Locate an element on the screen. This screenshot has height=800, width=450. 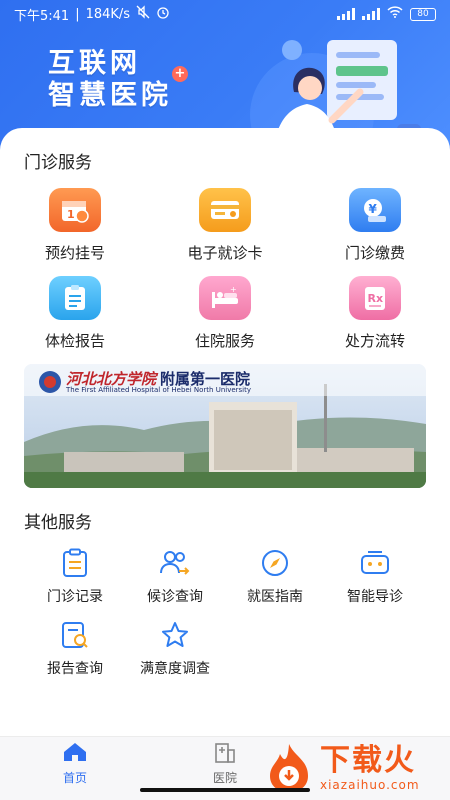
prescription-rx-icon: Rx is located at coordinates (375, 298).